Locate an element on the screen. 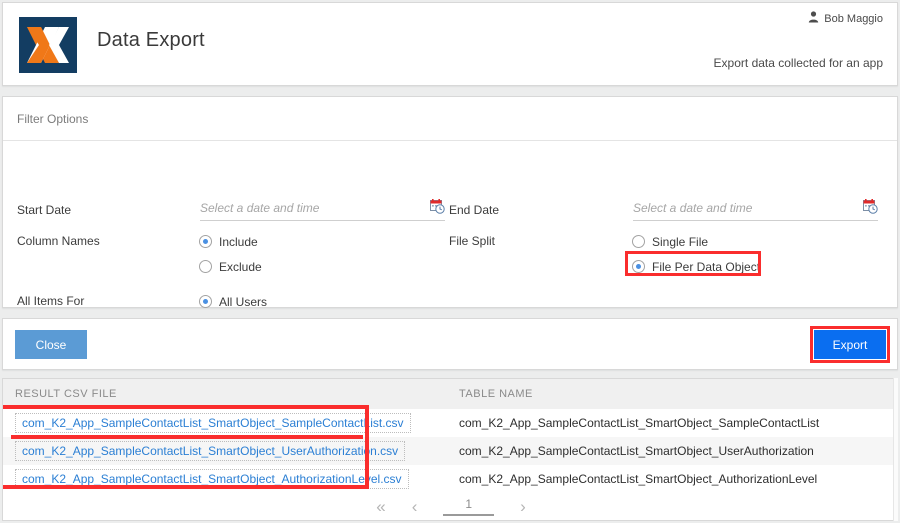 The image size is (900, 523). radio-file-per-data-object: File Per Data Object is located at coordinates (693, 265).